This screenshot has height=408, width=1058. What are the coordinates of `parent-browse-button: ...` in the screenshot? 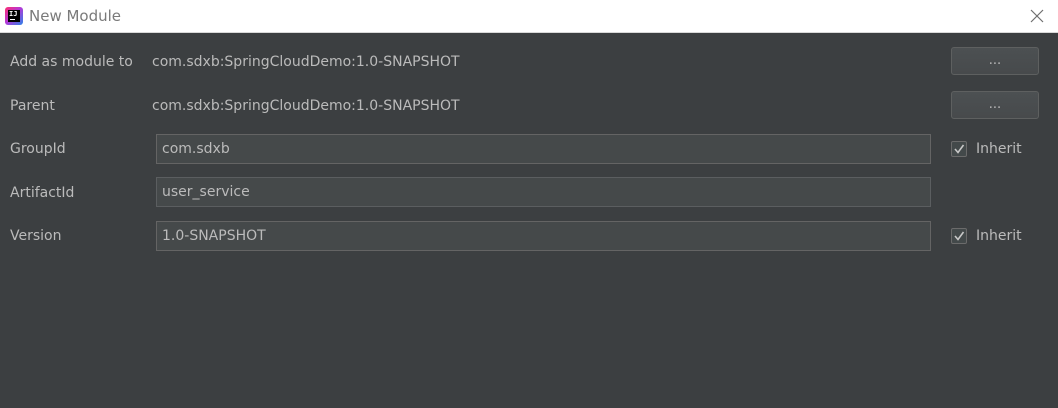 It's located at (995, 105).